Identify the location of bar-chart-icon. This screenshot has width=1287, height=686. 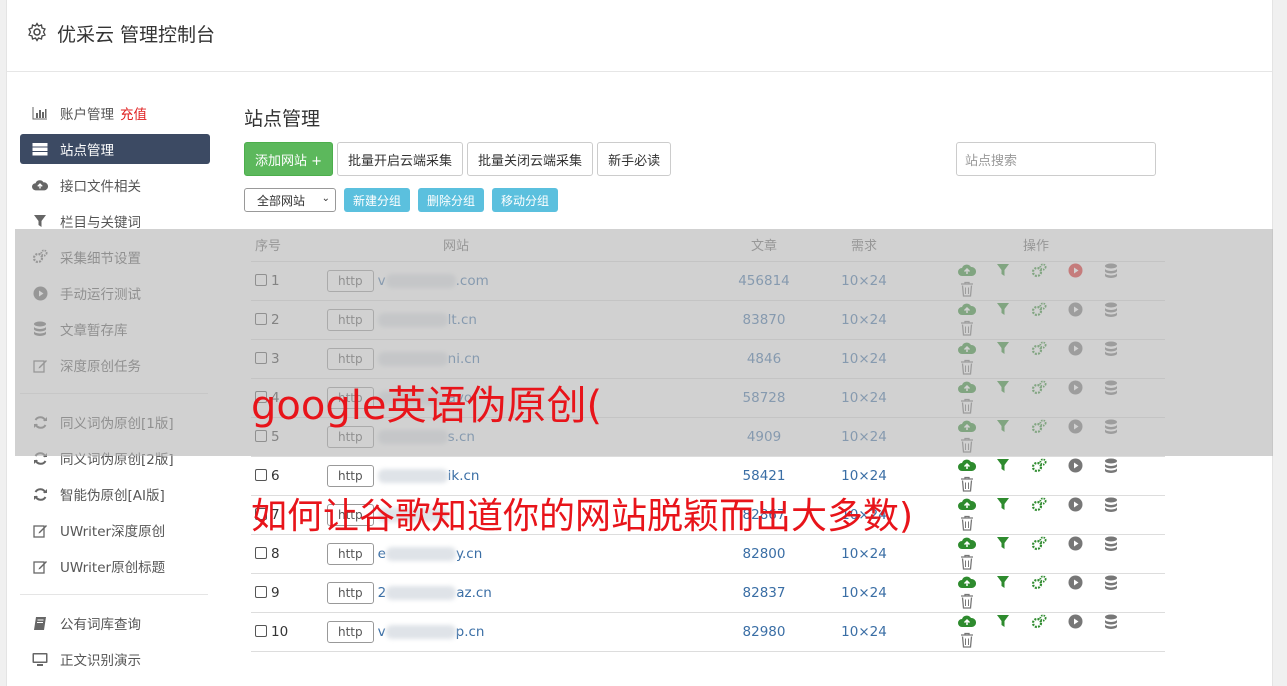
(40, 113).